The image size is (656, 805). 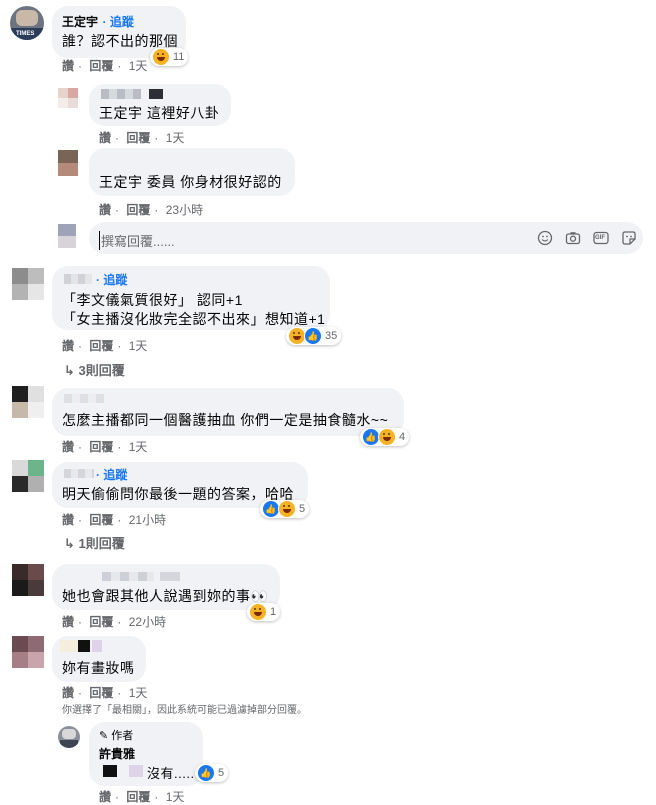 What do you see at coordinates (192, 172) in the screenshot?
I see `comment-bubble: 王定宇 委員 你身材很好認的` at bounding box center [192, 172].